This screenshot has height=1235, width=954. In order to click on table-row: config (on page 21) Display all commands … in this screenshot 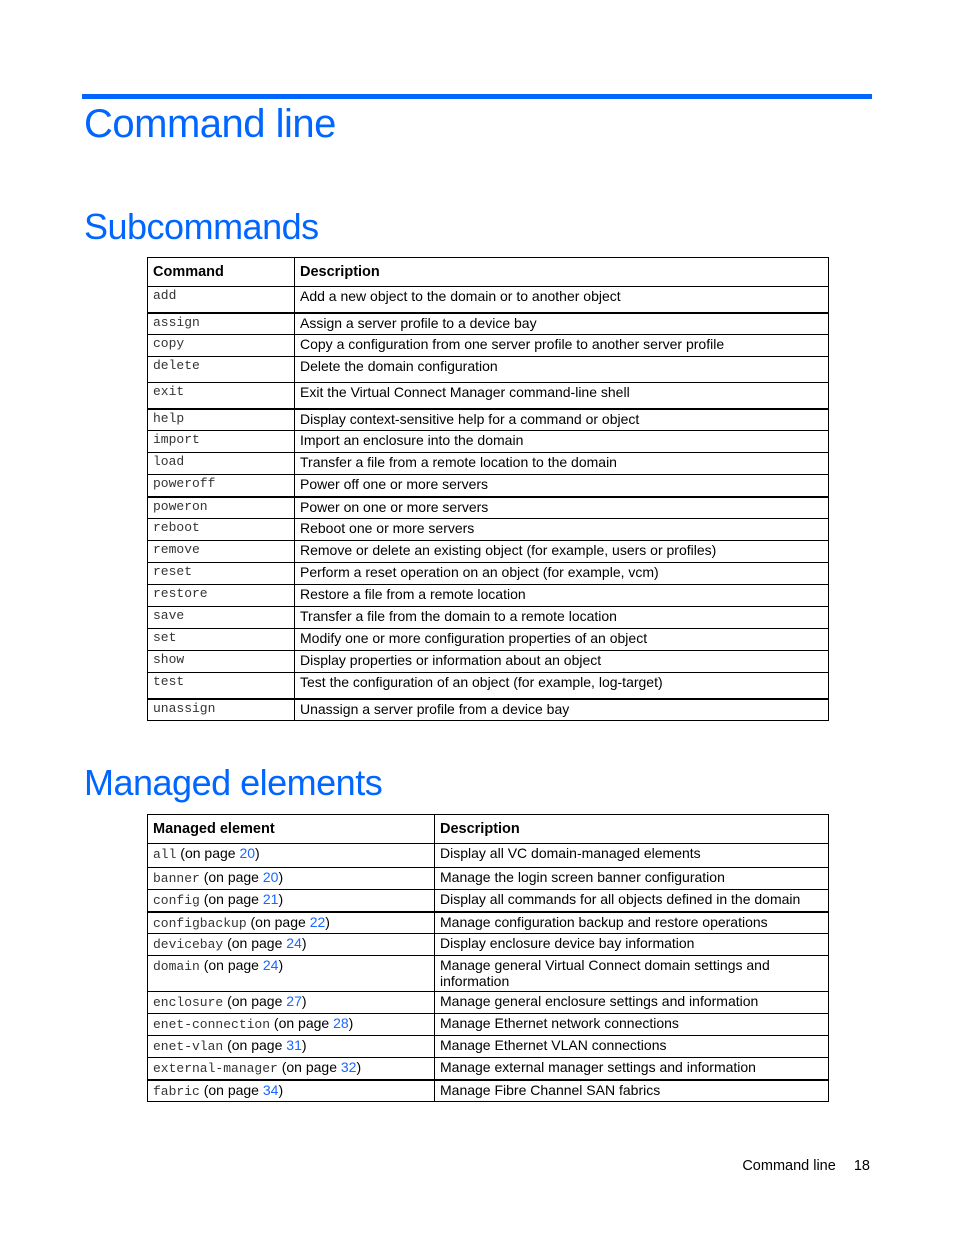, I will do `click(488, 901)`.